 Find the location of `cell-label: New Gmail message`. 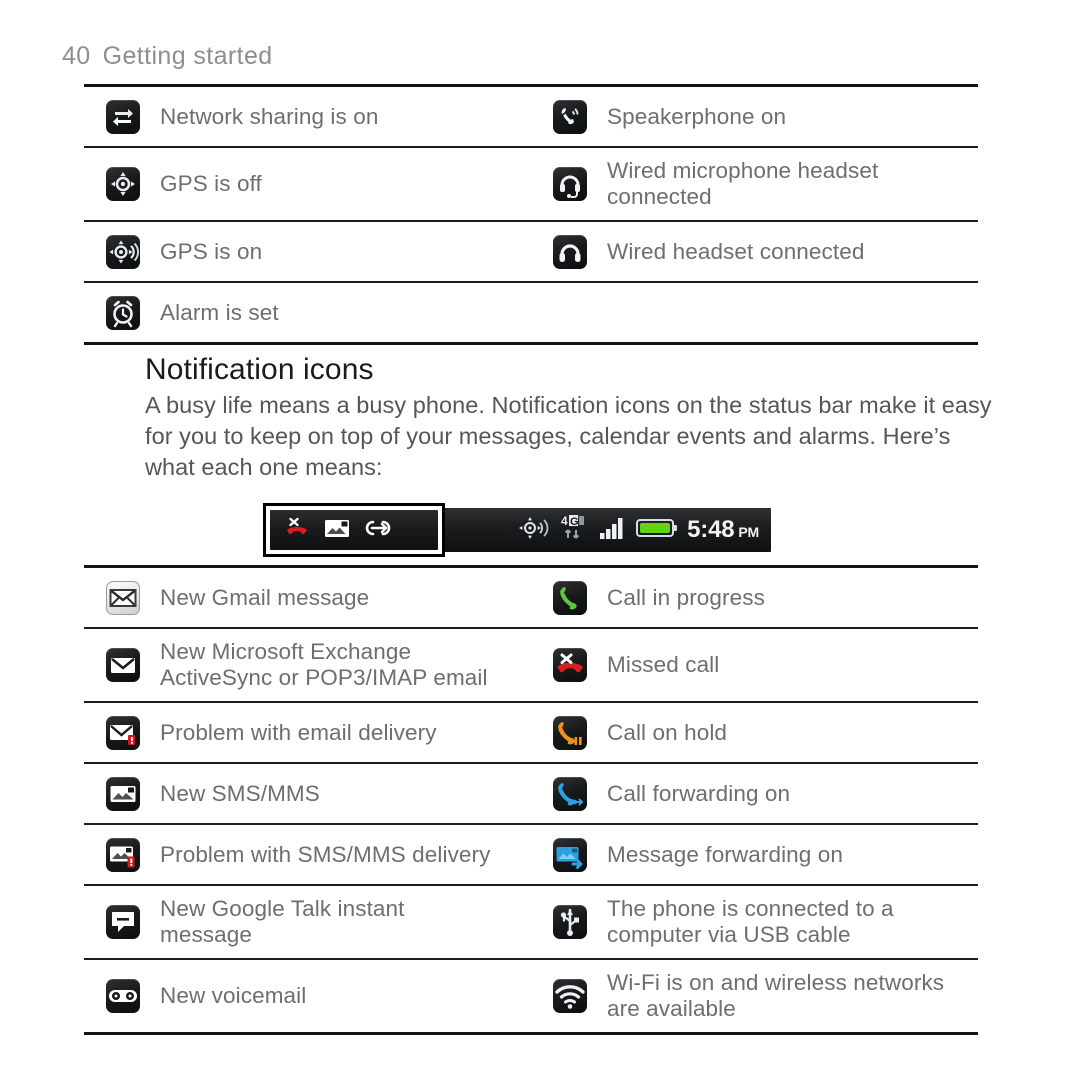

cell-label: New Gmail message is located at coordinates (265, 597).